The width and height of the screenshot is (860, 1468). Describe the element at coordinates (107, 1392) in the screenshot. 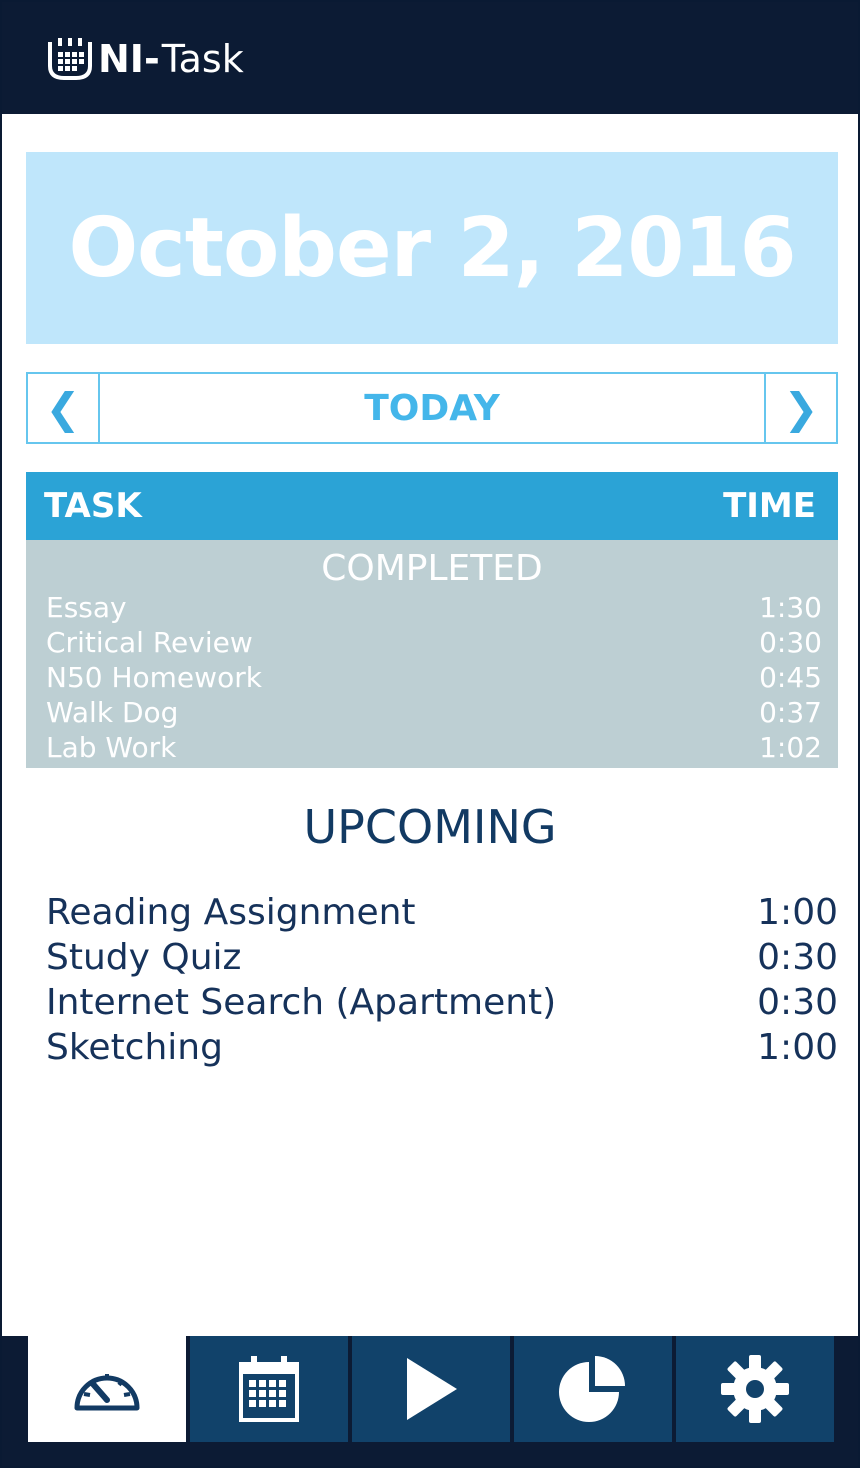

I see `speedometer-icon` at that location.